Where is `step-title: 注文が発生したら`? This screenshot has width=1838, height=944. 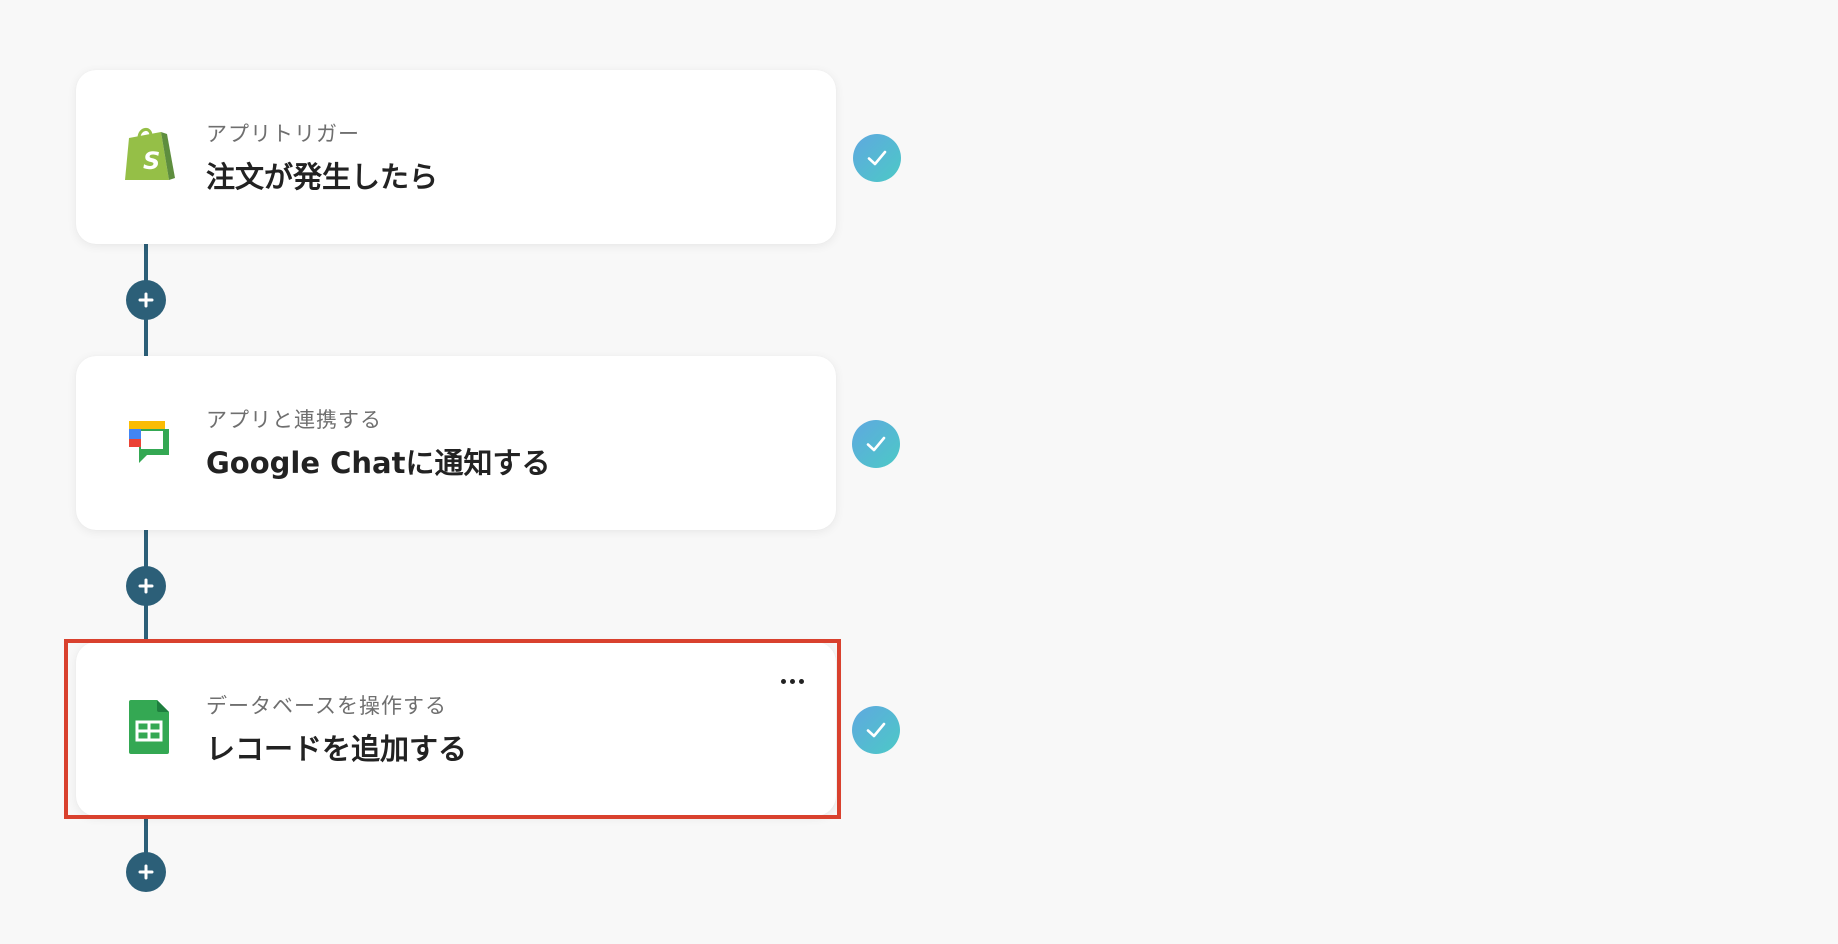
step-title: 注文が発生したら is located at coordinates (322, 177).